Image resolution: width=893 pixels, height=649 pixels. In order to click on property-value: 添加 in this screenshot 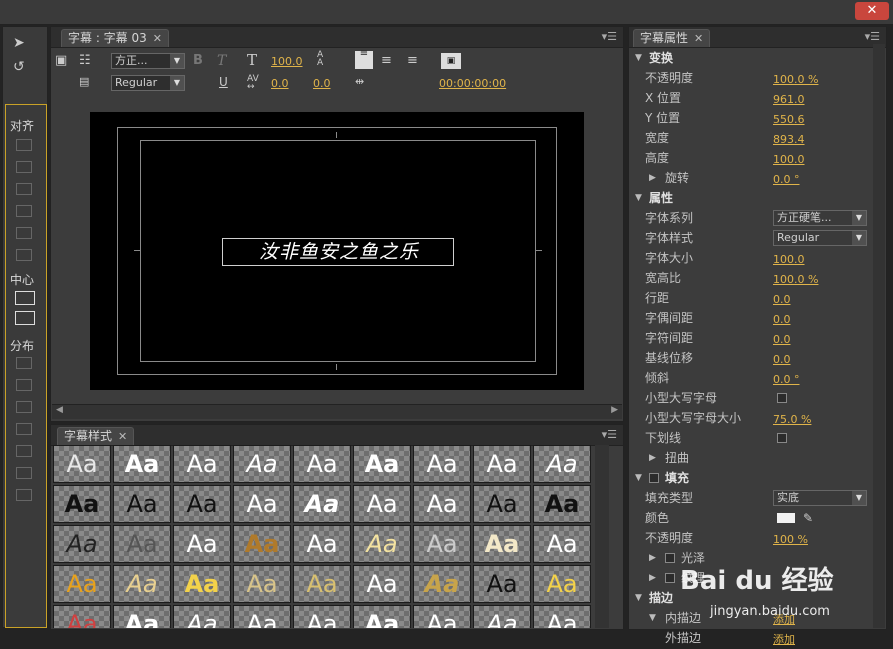, I will do `click(784, 640)`.